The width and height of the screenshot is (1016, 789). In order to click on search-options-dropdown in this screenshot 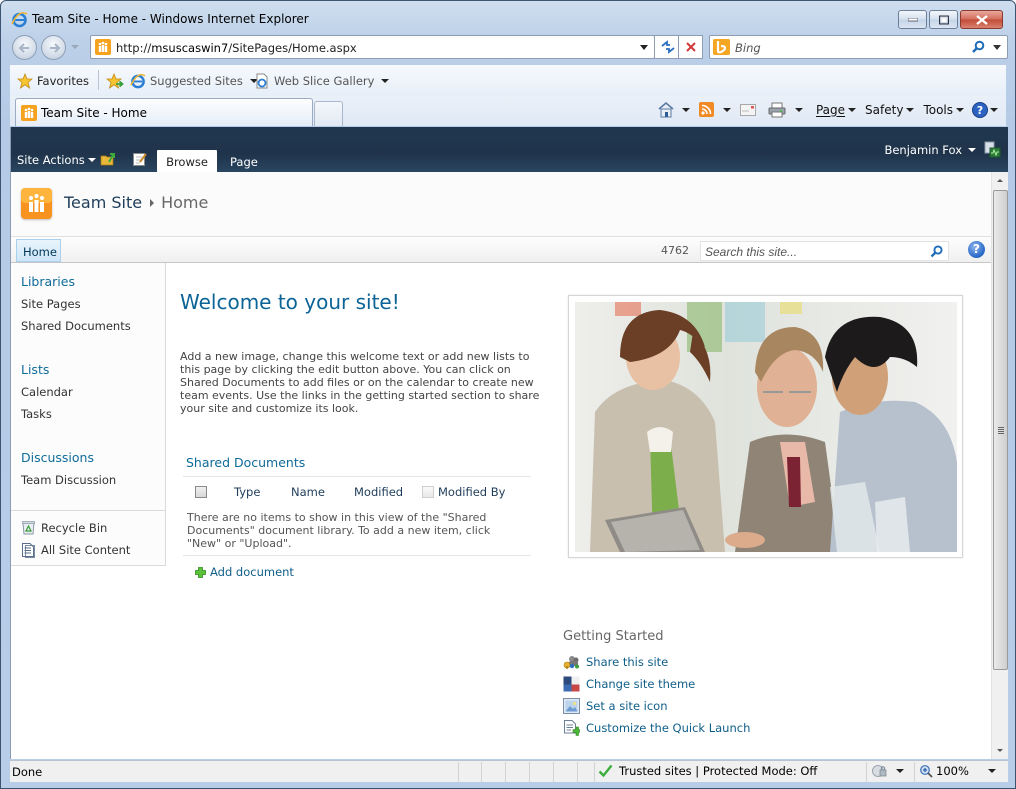, I will do `click(997, 47)`.